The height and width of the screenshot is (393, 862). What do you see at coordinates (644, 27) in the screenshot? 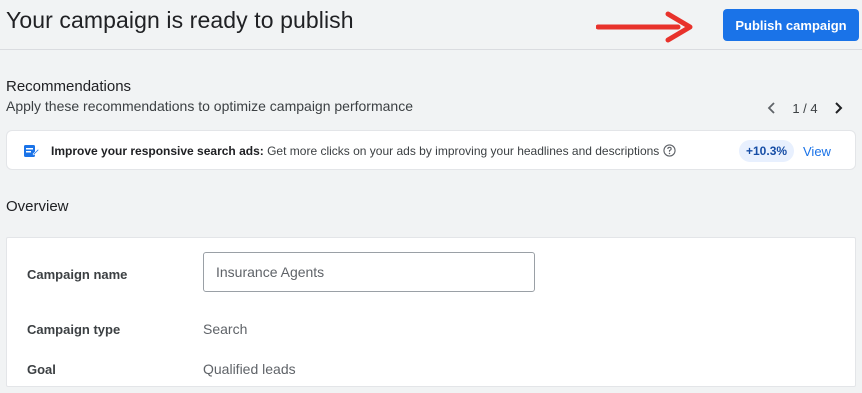
I see `arrow-annotation-icon` at bounding box center [644, 27].